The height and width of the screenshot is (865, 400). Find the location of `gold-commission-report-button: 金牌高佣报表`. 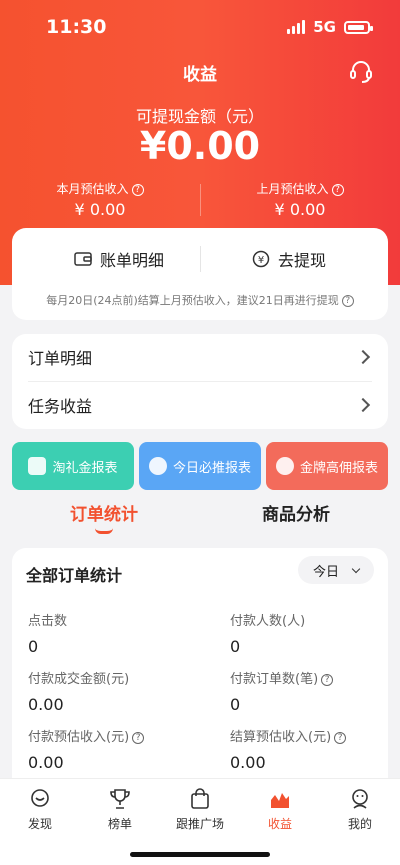

gold-commission-report-button: 金牌高佣报表 is located at coordinates (327, 466).